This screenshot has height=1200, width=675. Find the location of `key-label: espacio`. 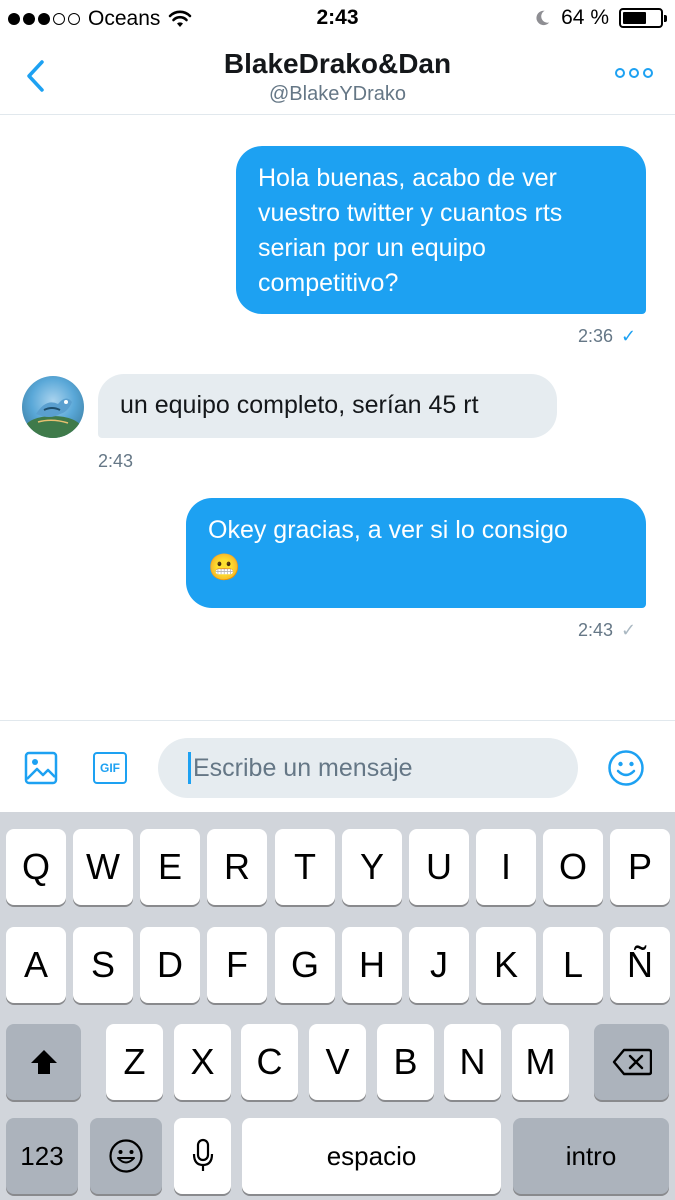

key-label: espacio is located at coordinates (371, 1155).